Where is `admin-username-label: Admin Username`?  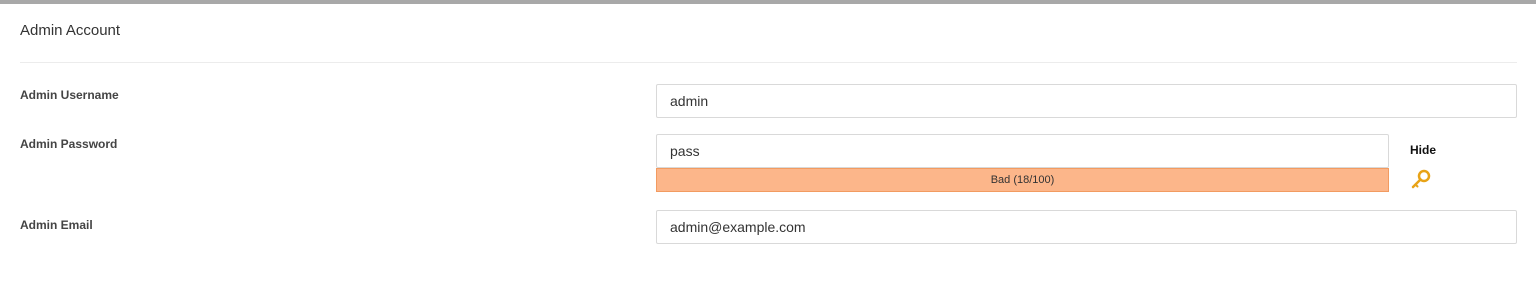
admin-username-label: Admin Username is located at coordinates (69, 95).